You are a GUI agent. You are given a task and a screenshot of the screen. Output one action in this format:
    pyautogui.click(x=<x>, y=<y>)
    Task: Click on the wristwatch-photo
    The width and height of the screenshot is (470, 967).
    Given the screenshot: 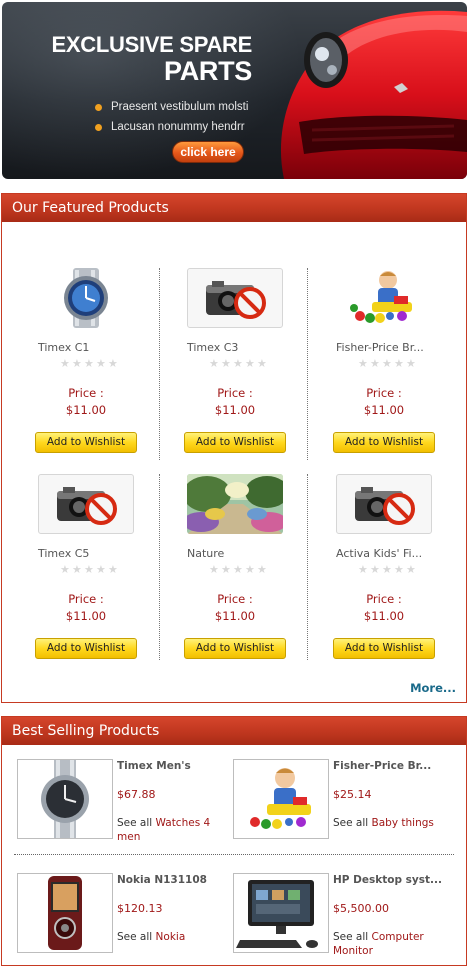 What is the action you would take?
    pyautogui.click(x=65, y=799)
    